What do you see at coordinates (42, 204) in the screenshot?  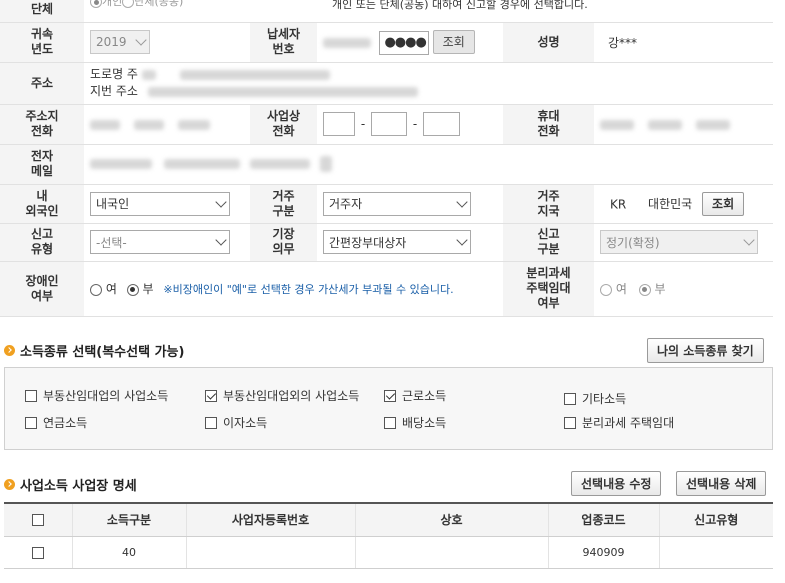 I see `nationality-label: 내 외국인` at bounding box center [42, 204].